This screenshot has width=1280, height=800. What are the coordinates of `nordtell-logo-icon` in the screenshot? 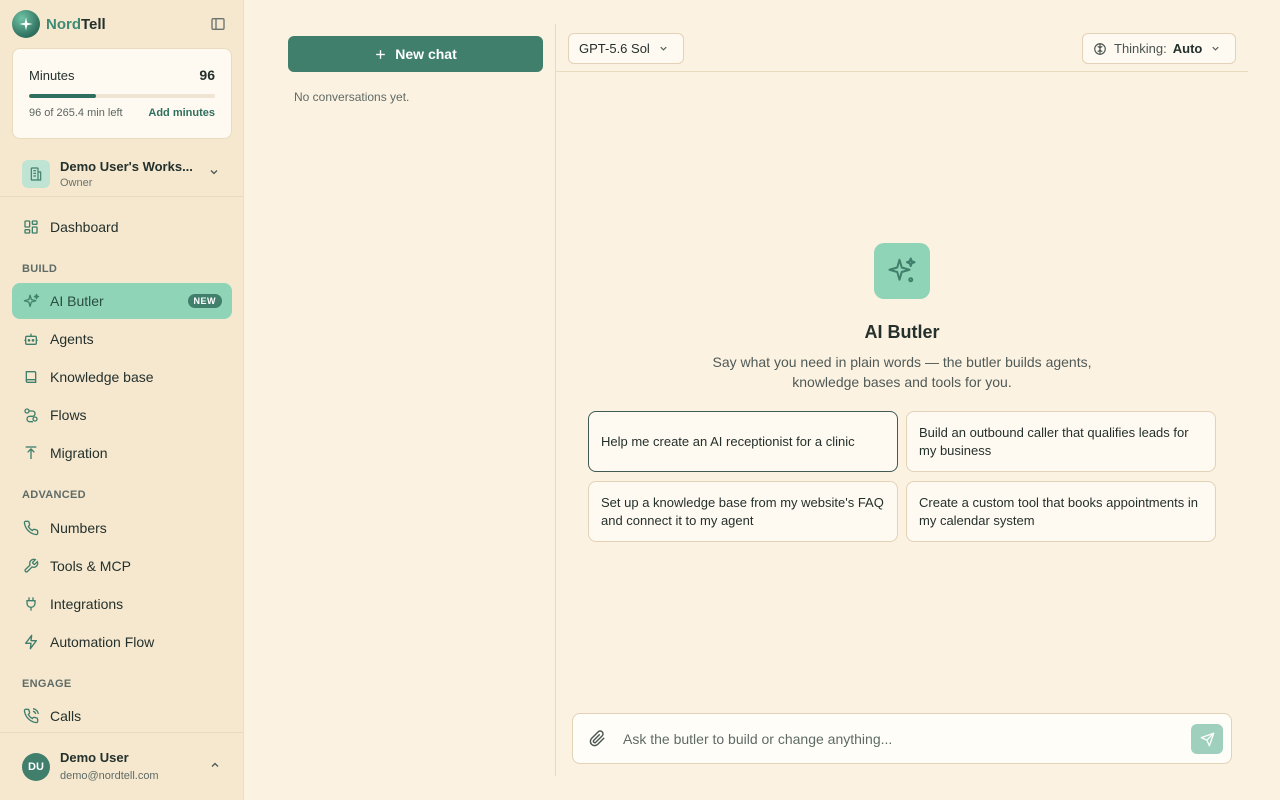 It's located at (26, 24).